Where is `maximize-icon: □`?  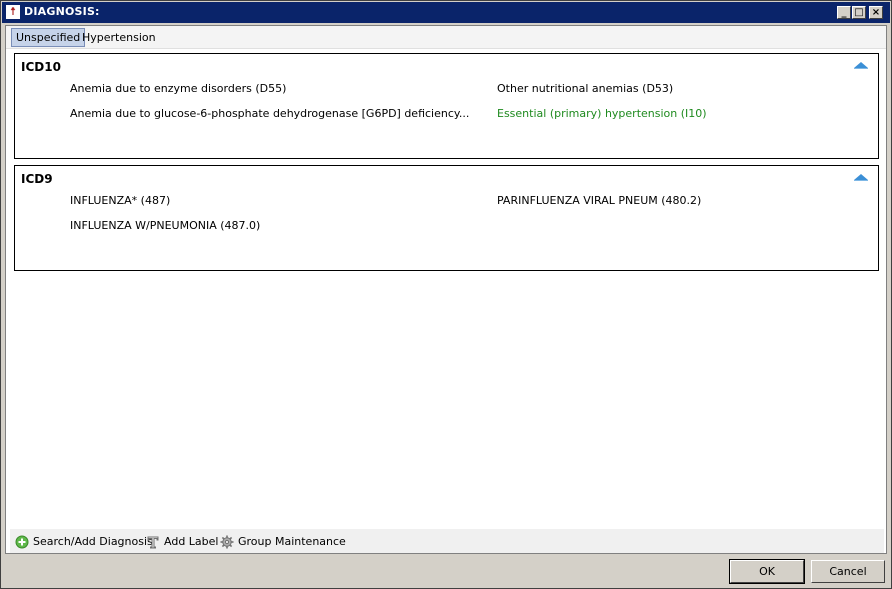 maximize-icon: □ is located at coordinates (859, 12).